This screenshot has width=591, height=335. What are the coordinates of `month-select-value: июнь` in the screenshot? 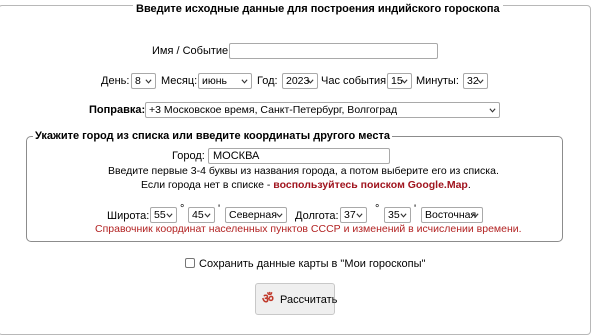 It's located at (215, 81).